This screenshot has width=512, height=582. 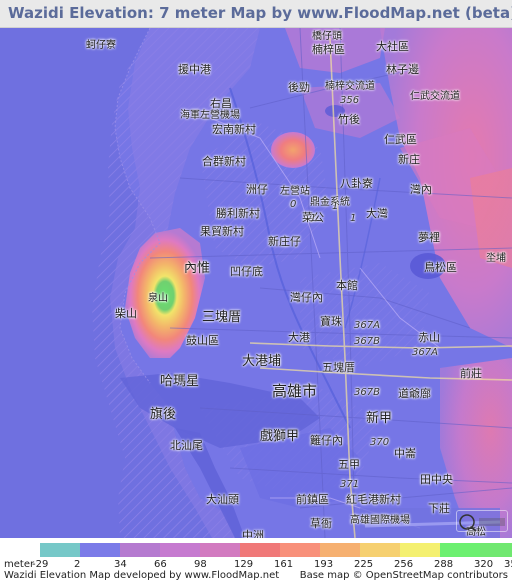 What do you see at coordinates (349, 119) in the screenshot?
I see `place-label: 竹後` at bounding box center [349, 119].